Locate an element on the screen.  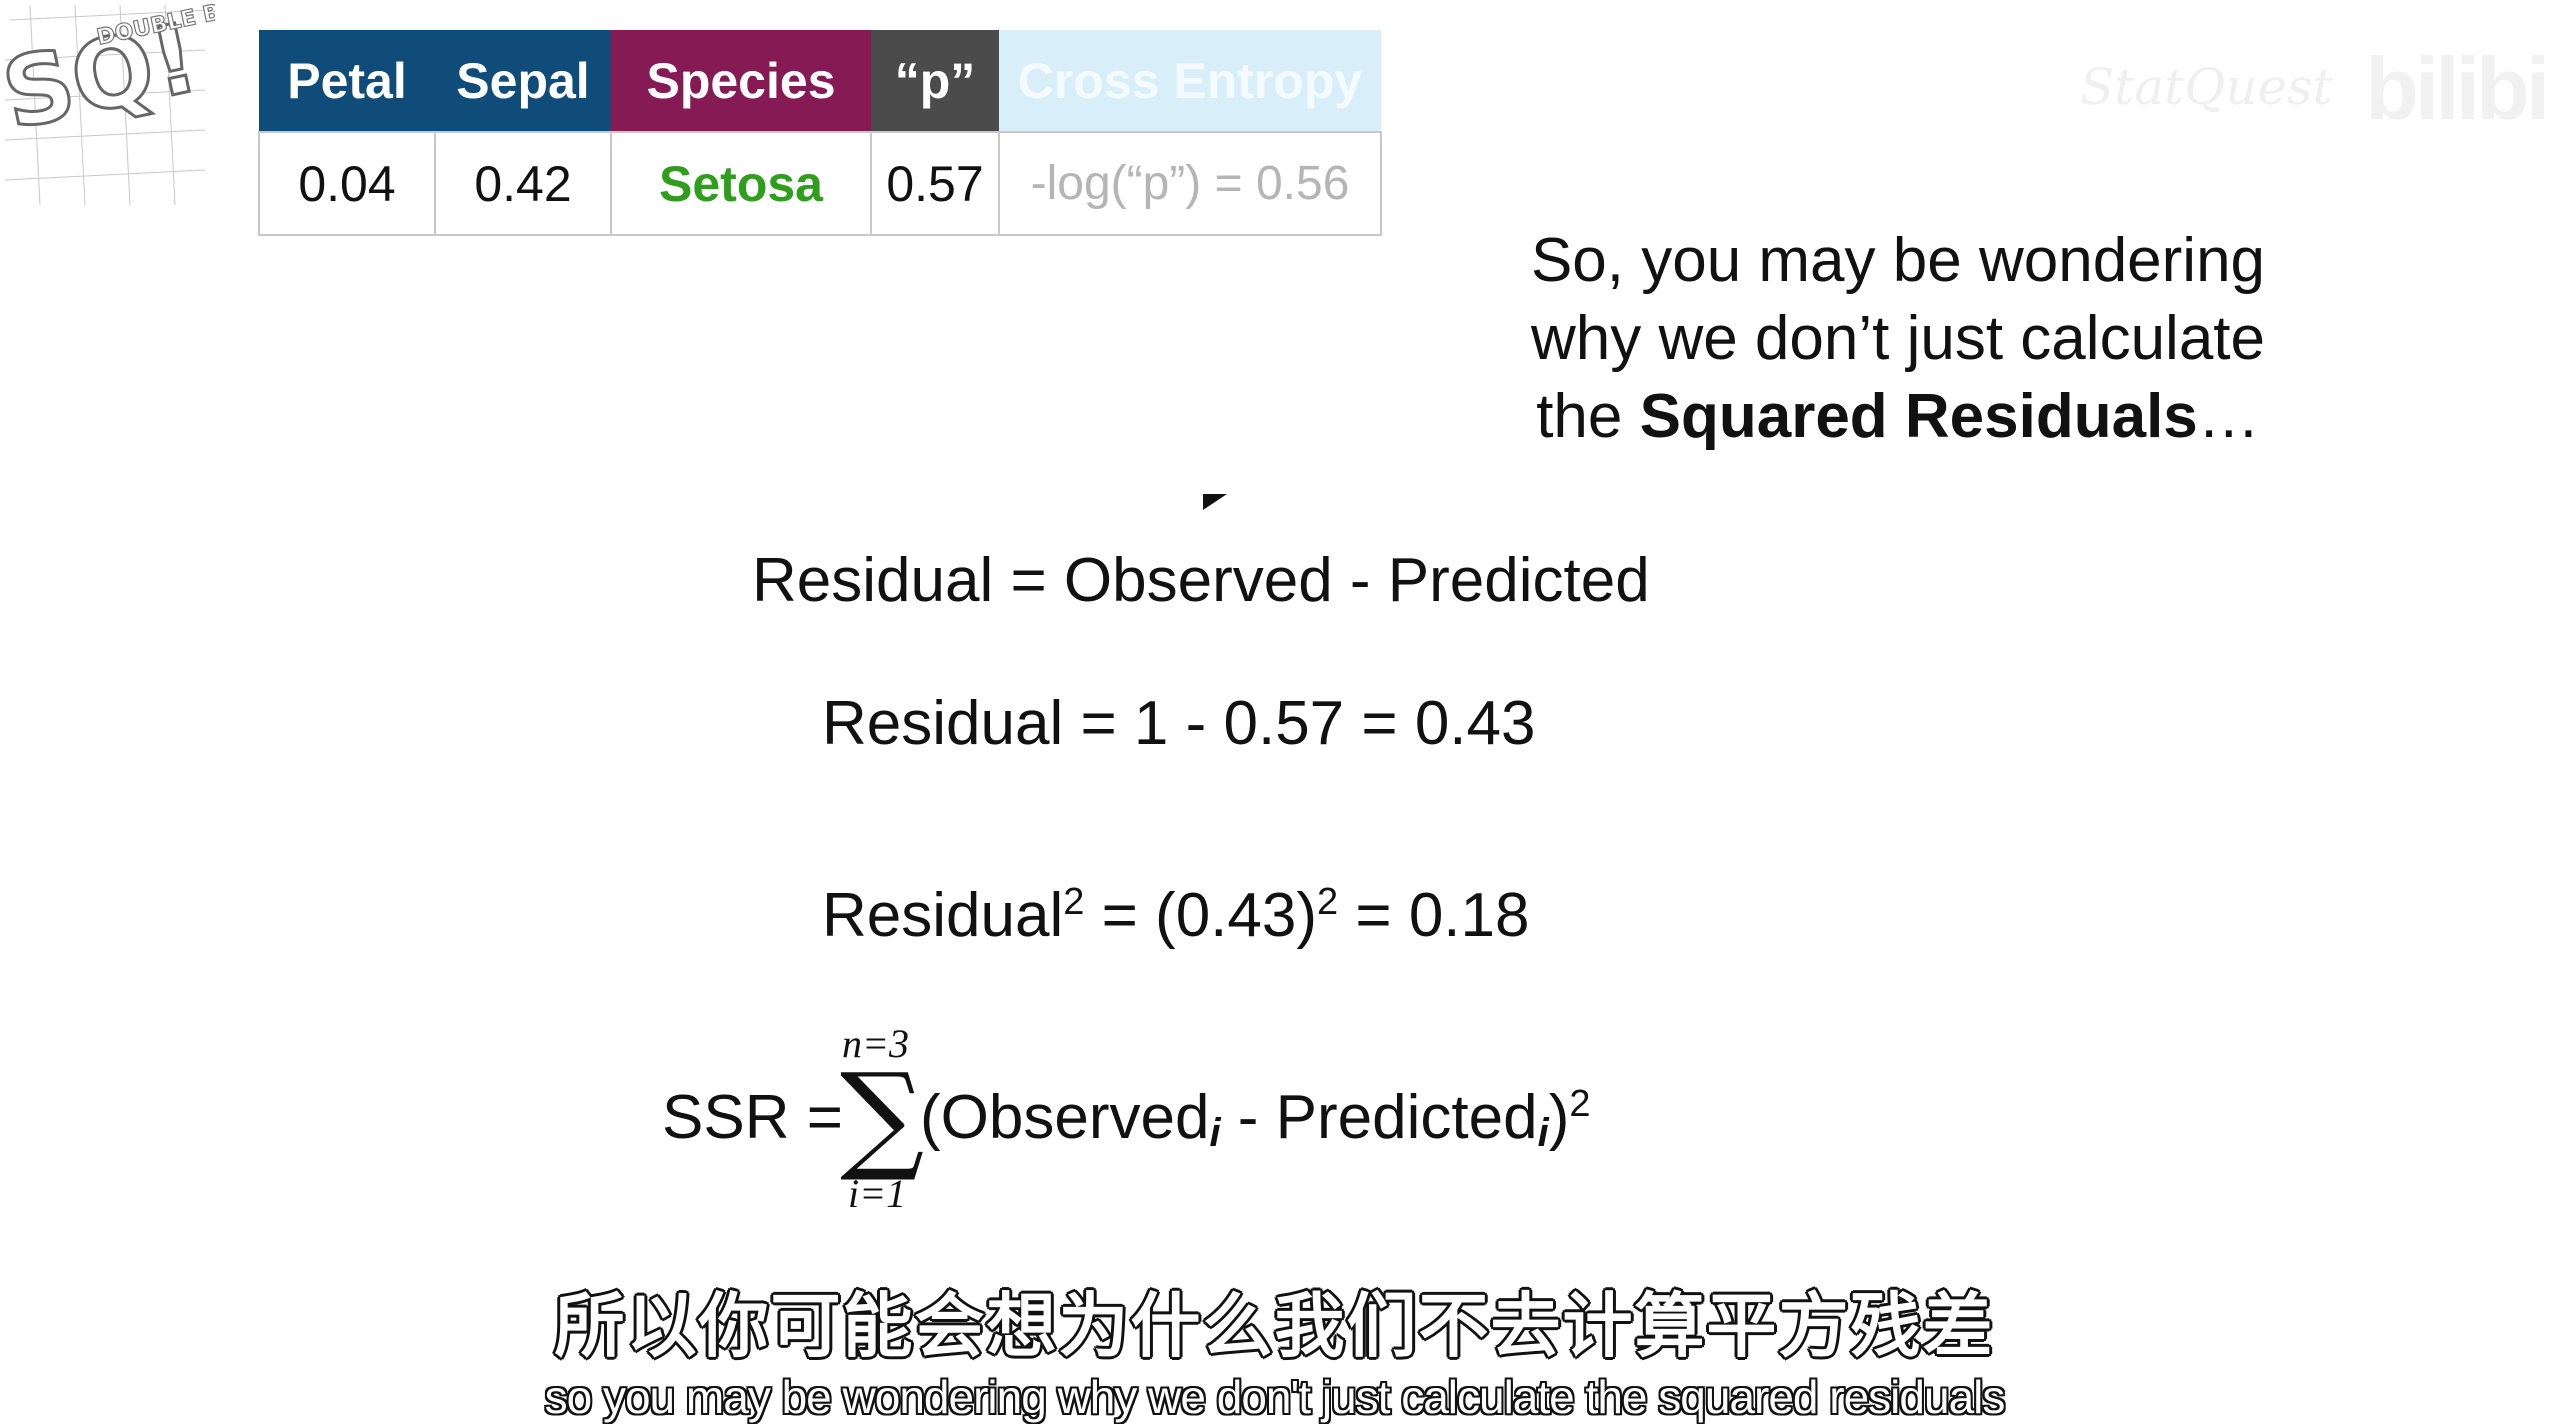
table-header-row: Petal Sepal Species “p” Cross Entropy is located at coordinates (820, 81).